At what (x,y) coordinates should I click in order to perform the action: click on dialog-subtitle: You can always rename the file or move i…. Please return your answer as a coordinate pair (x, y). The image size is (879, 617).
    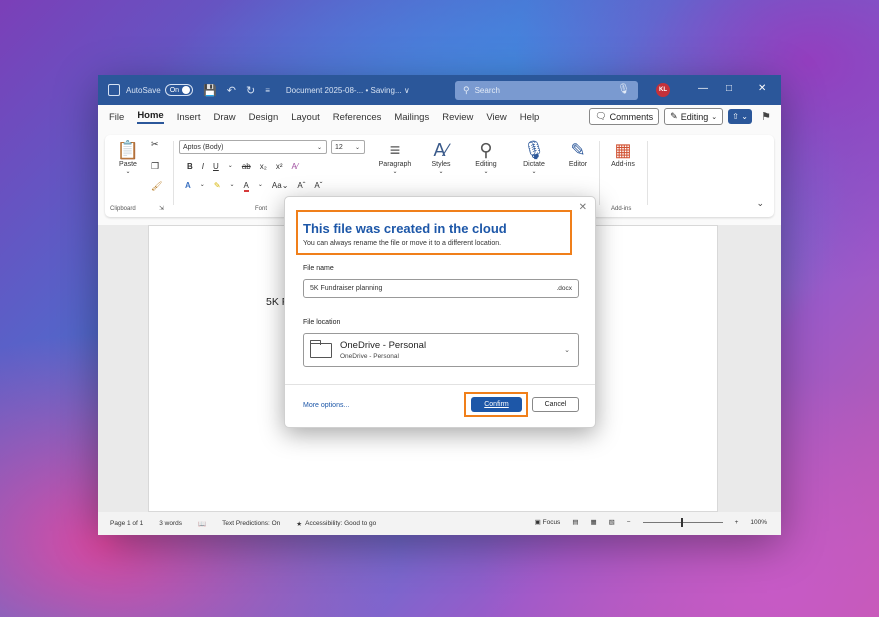
    Looking at the image, I should click on (402, 243).